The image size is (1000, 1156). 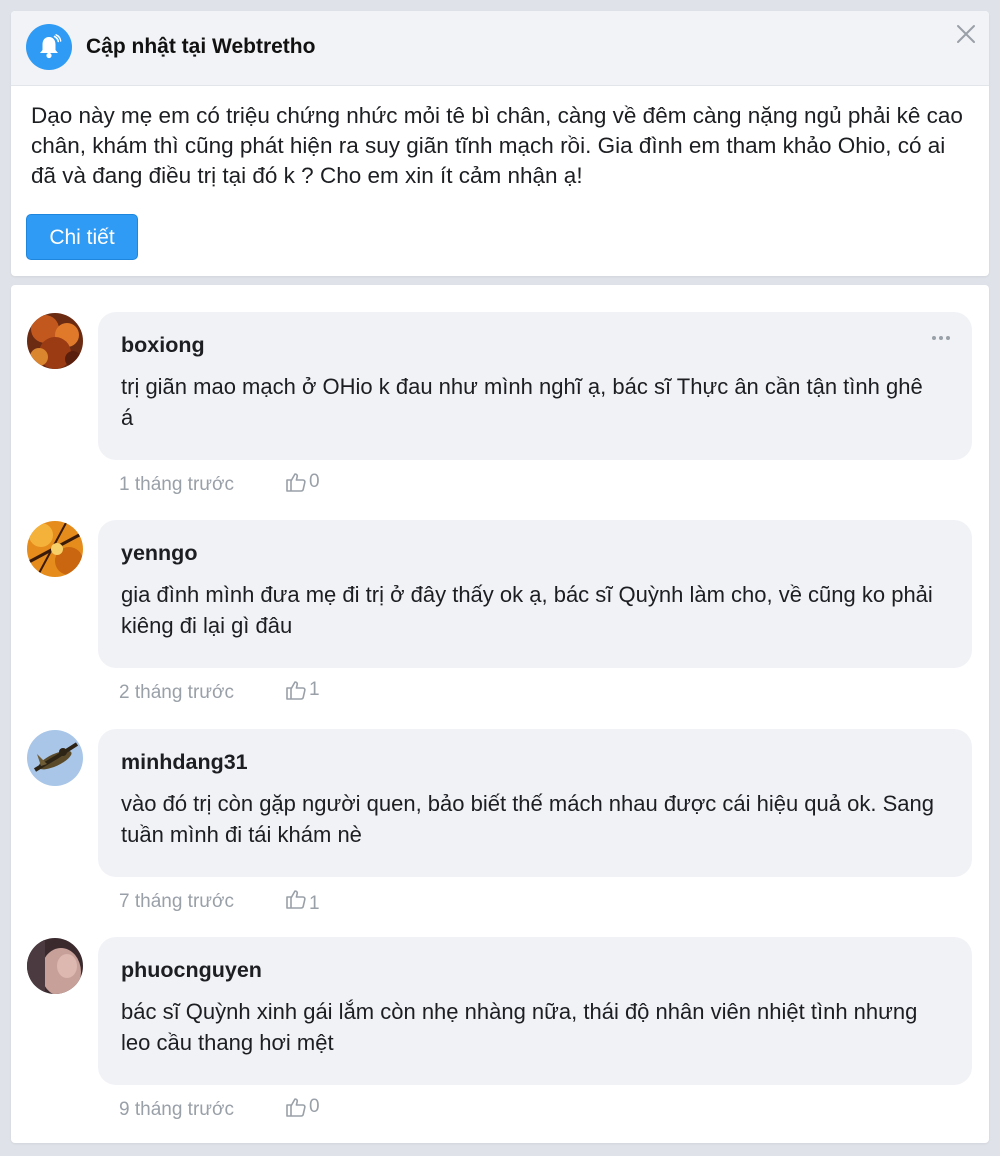 What do you see at coordinates (176, 484) in the screenshot?
I see `comment-time: 1 tháng trước` at bounding box center [176, 484].